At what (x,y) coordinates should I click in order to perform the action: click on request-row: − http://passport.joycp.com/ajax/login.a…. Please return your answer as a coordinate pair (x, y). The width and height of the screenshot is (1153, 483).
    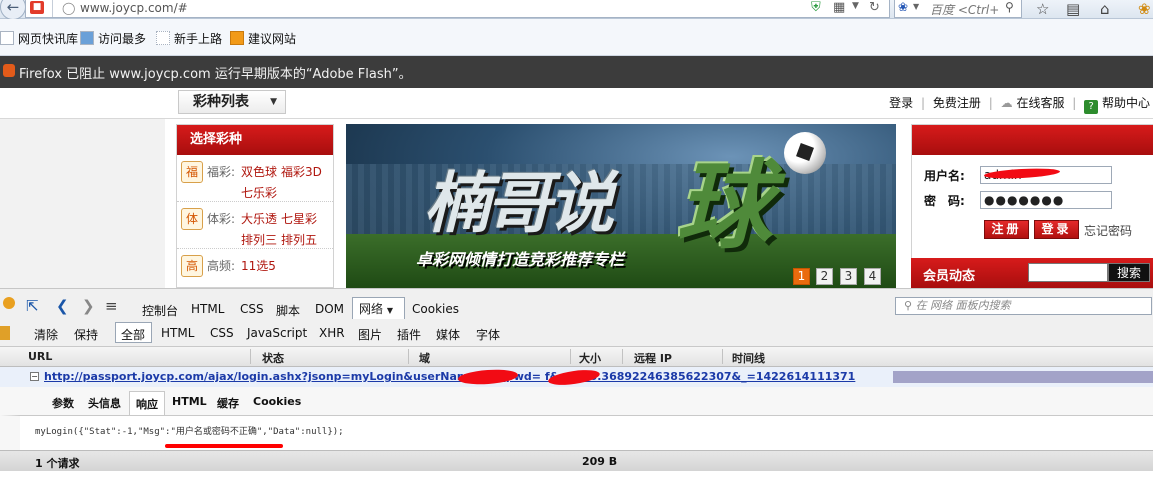
    Looking at the image, I should click on (576, 377).